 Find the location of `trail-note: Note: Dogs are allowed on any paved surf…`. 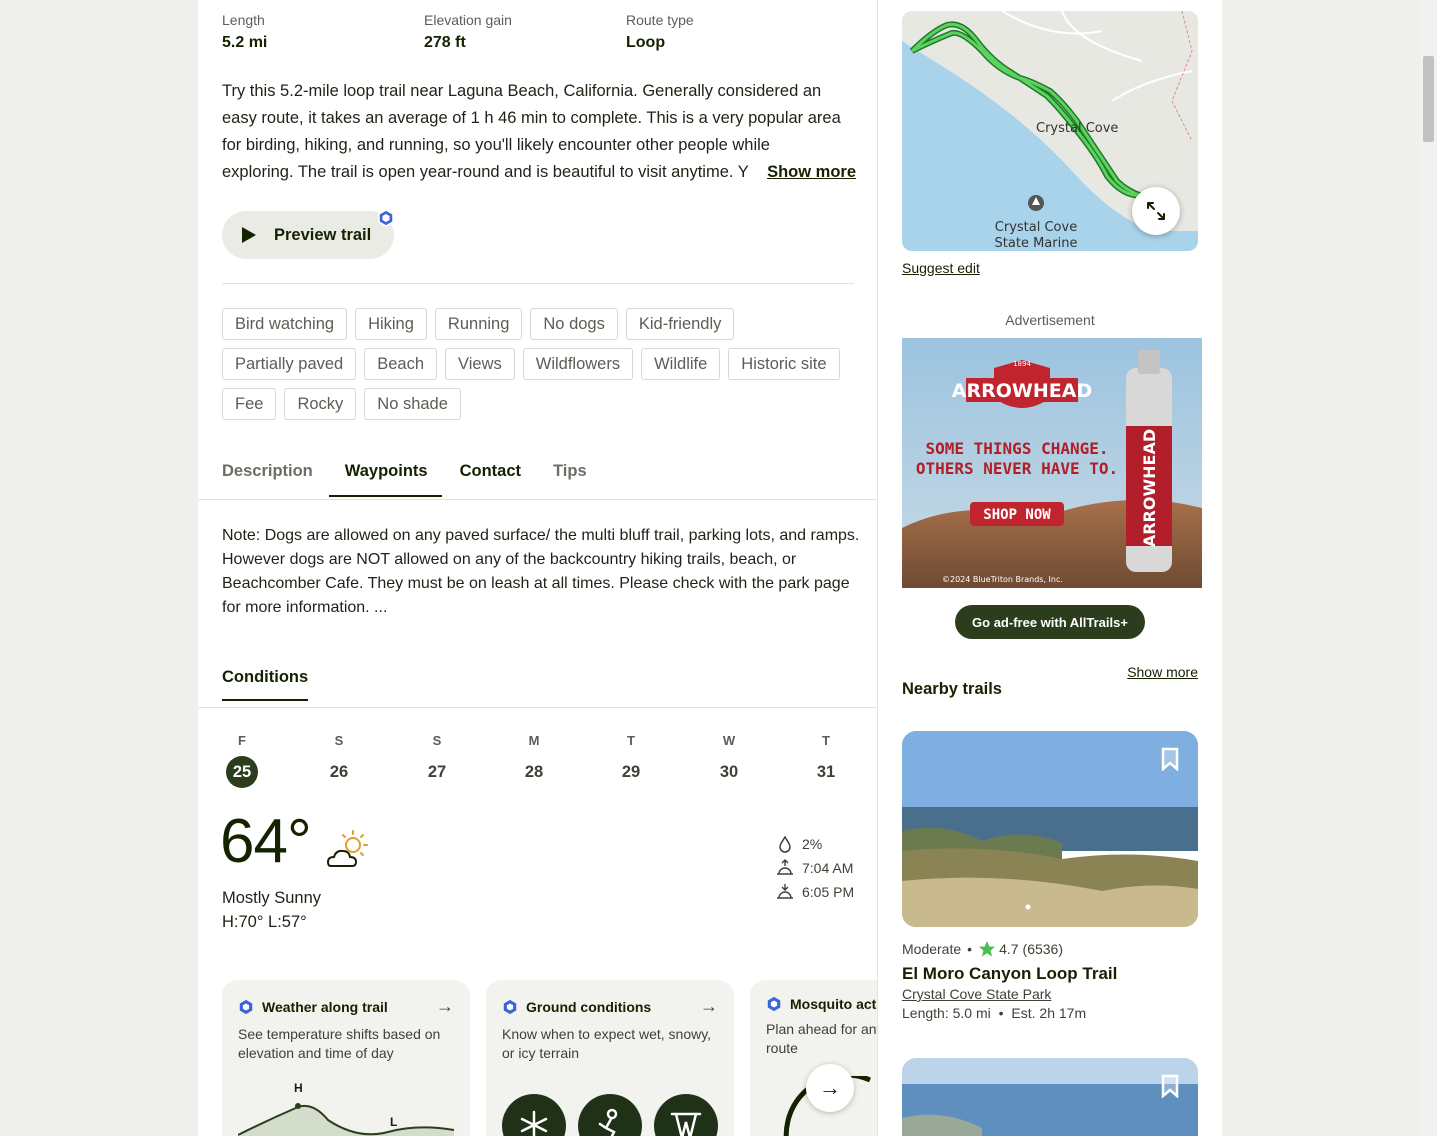

trail-note: Note: Dogs are allowed on any paved surf… is located at coordinates (541, 571).